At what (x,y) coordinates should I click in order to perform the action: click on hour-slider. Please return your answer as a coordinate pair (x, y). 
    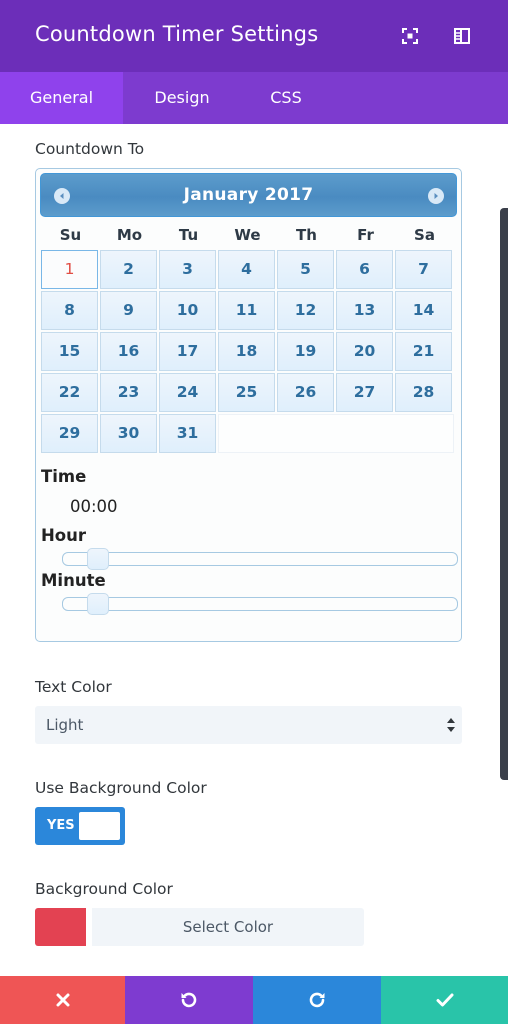
    Looking at the image, I should click on (260, 559).